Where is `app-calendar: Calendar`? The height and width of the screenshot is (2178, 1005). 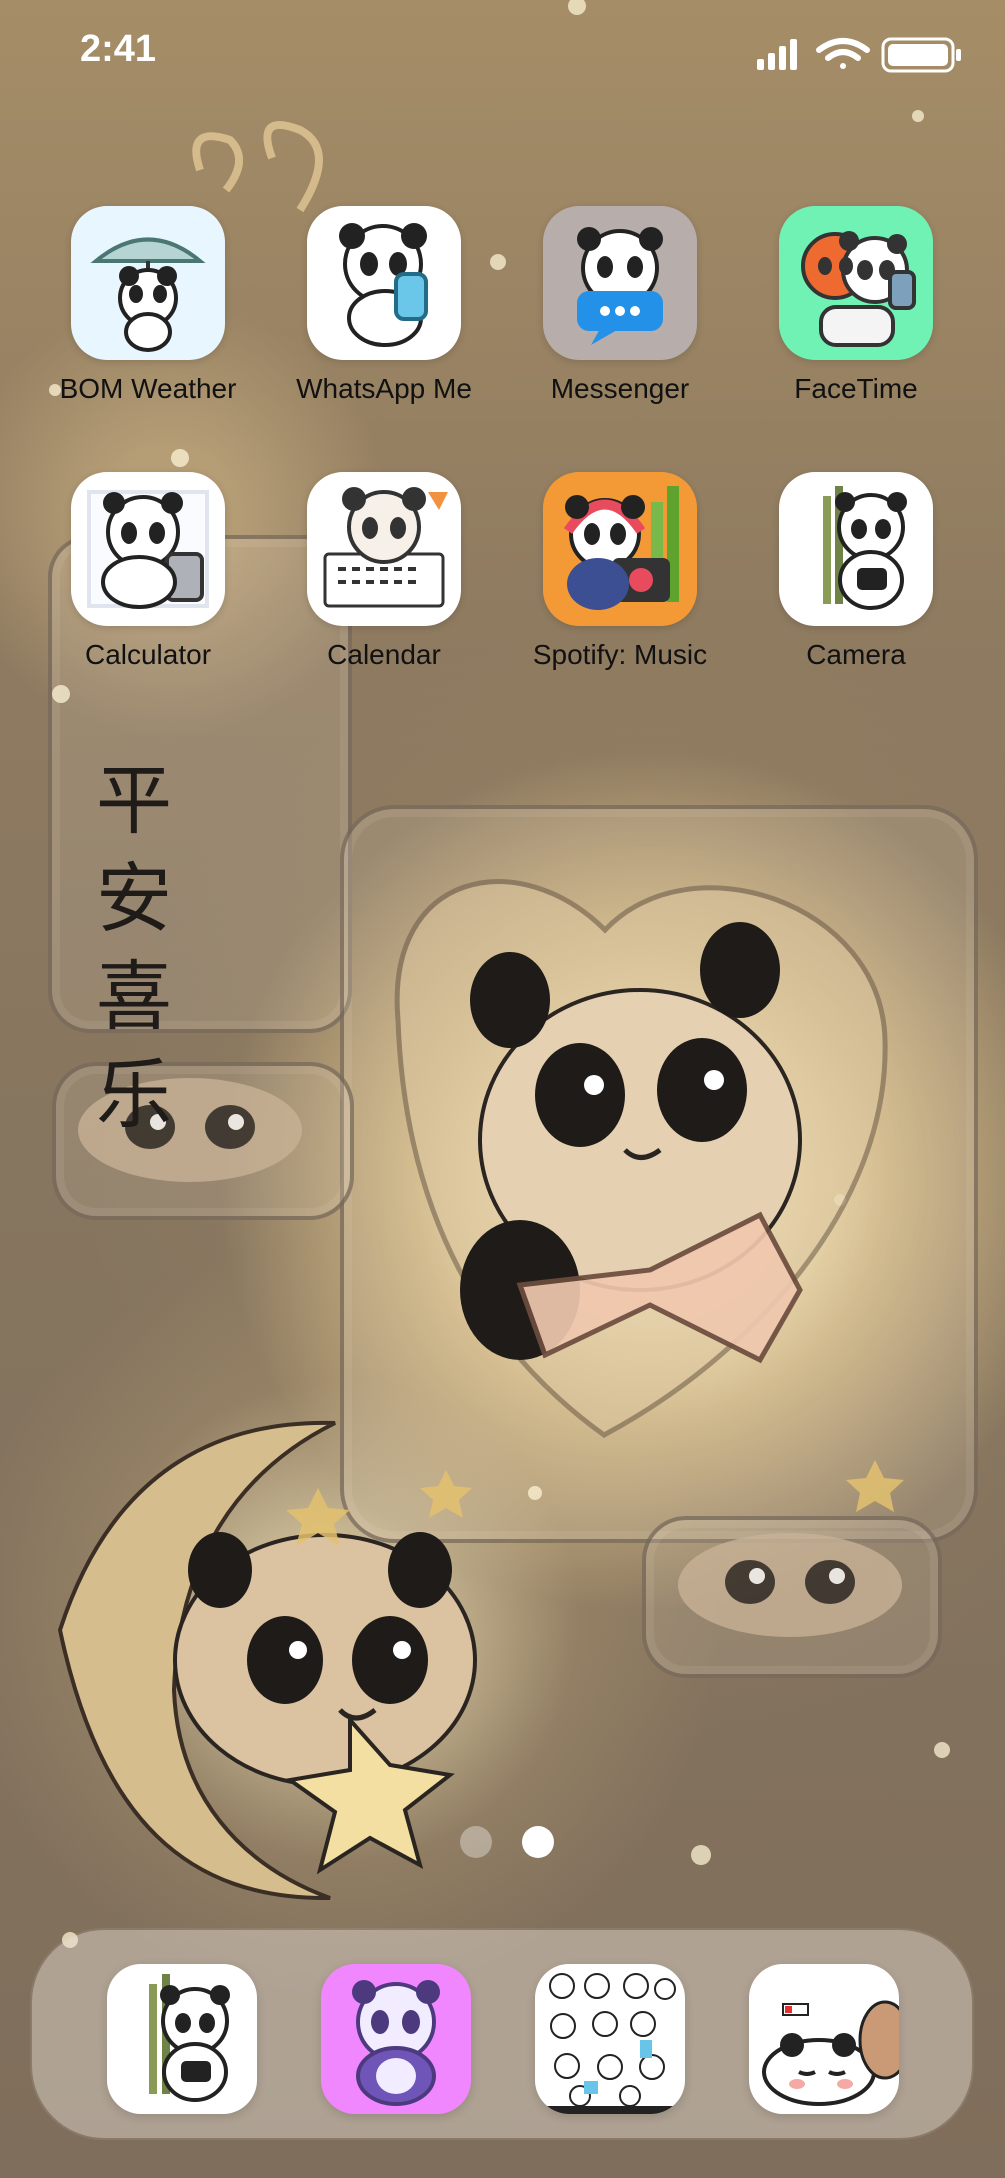
app-calendar: Calendar is located at coordinates (384, 572).